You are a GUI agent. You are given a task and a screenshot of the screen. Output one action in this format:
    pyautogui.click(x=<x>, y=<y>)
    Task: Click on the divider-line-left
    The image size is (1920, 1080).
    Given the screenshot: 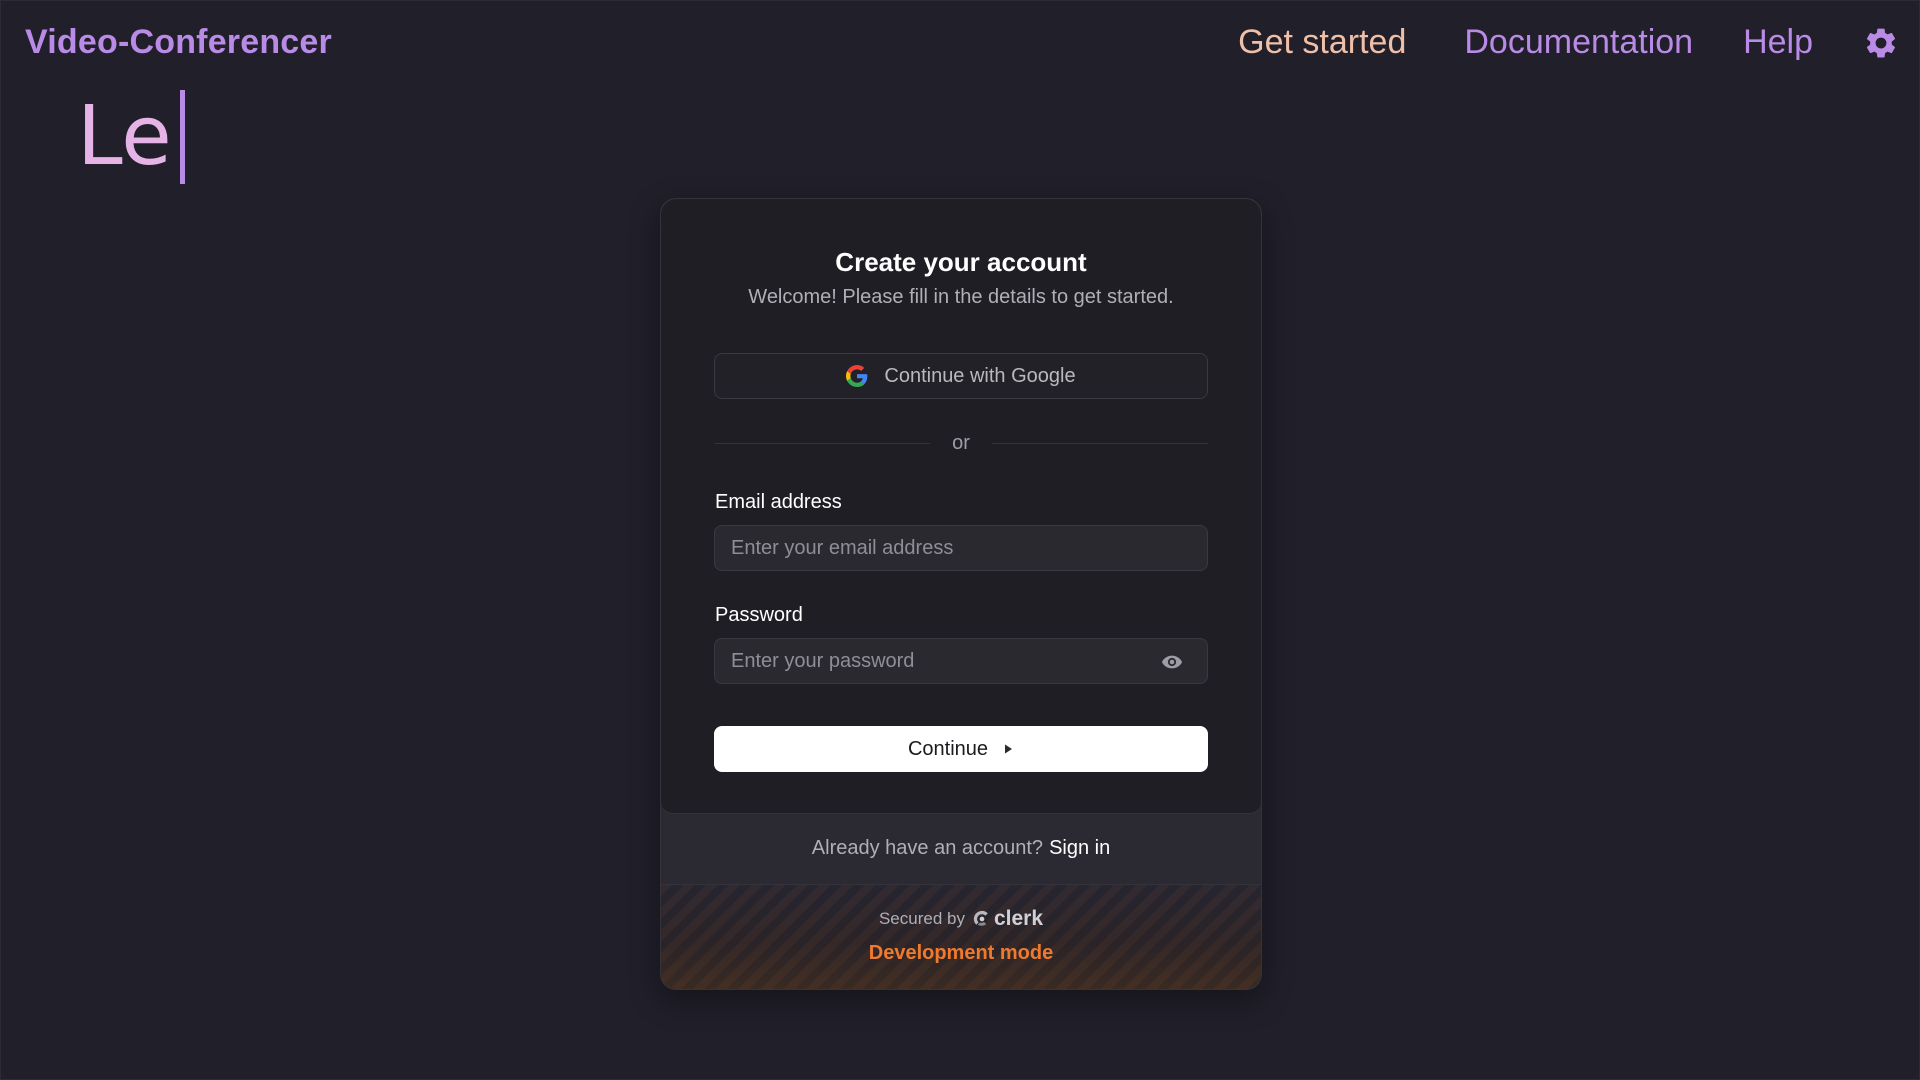 What is the action you would take?
    pyautogui.click(x=822, y=443)
    